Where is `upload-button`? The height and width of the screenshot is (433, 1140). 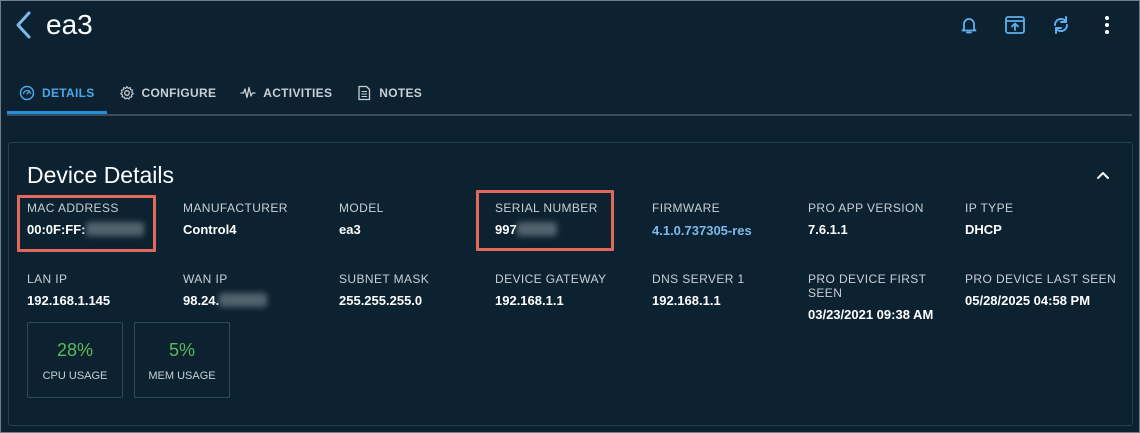 upload-button is located at coordinates (1015, 25).